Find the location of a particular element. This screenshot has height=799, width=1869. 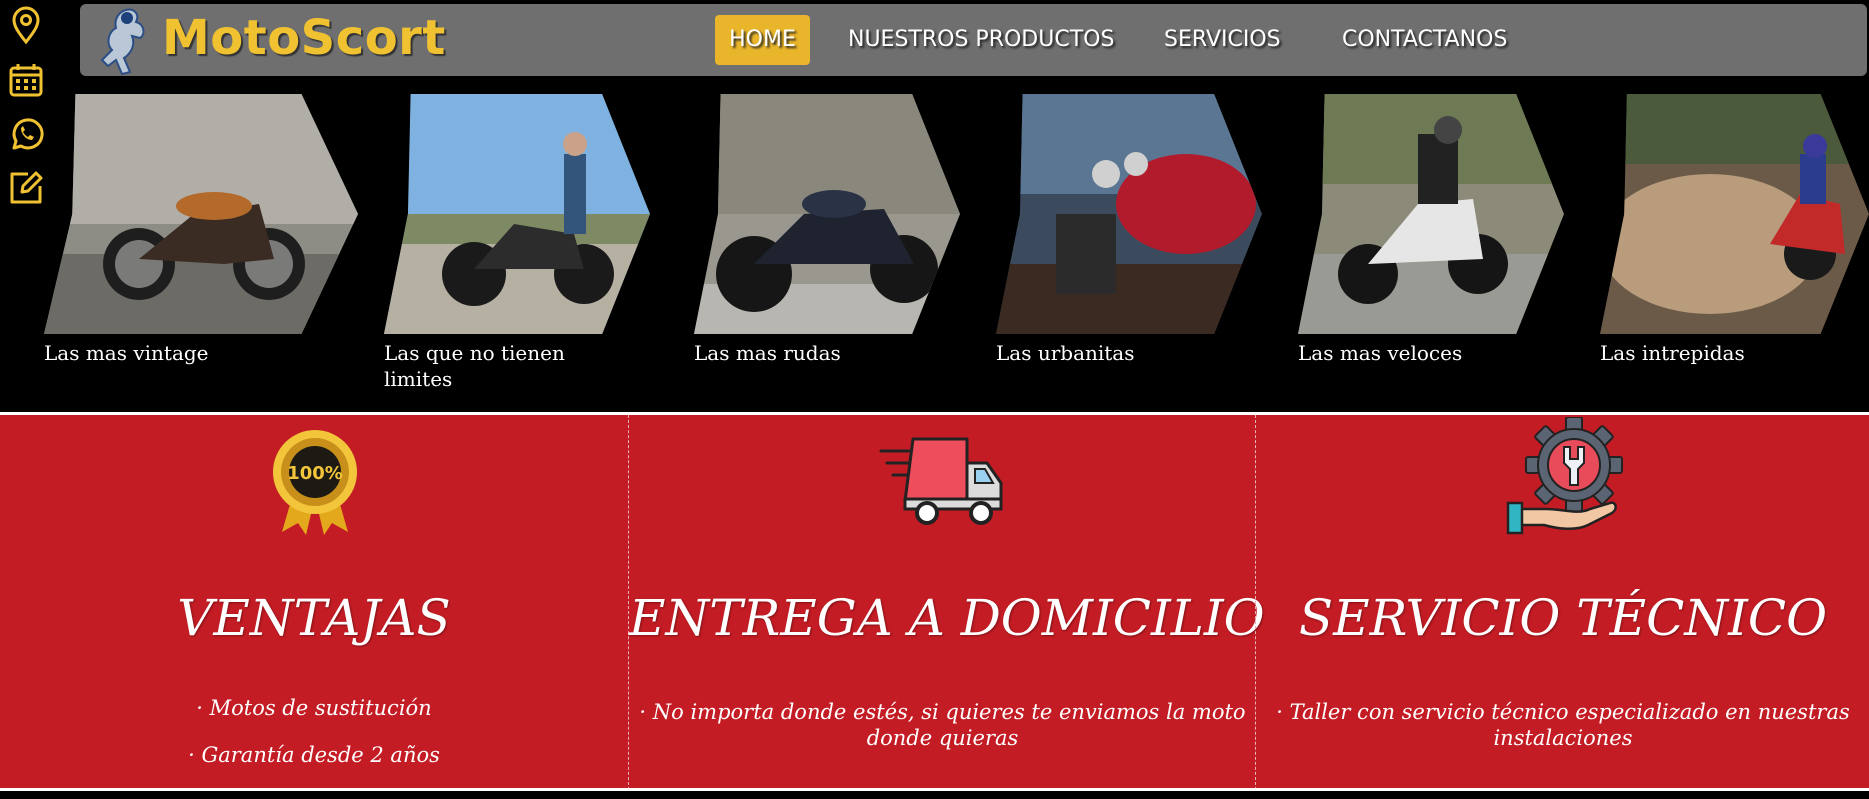

delivery-truck-icon is located at coordinates (941, 481).